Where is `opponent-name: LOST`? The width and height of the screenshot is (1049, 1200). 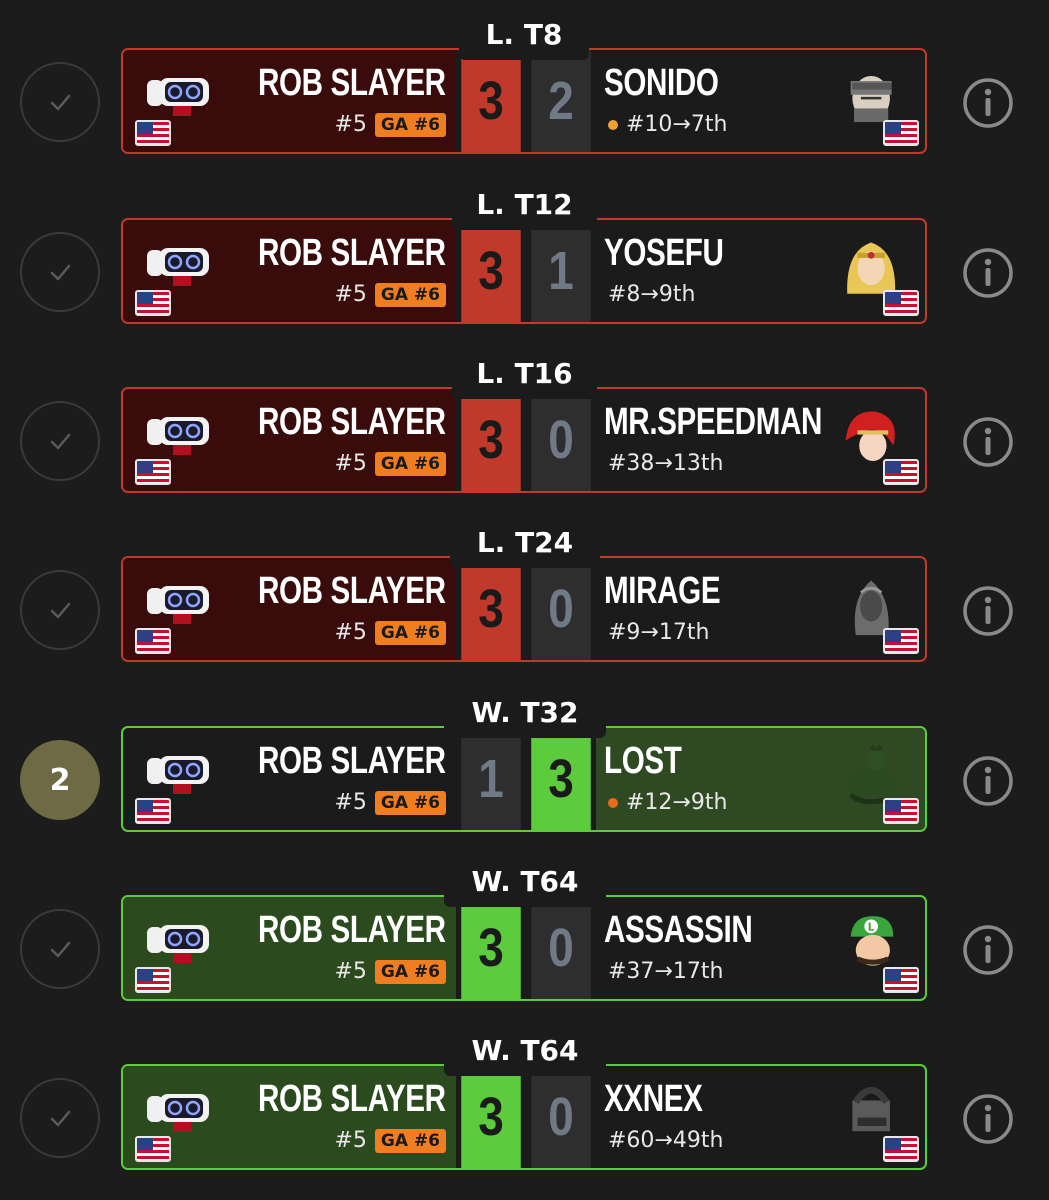
opponent-name: LOST is located at coordinates (643, 761).